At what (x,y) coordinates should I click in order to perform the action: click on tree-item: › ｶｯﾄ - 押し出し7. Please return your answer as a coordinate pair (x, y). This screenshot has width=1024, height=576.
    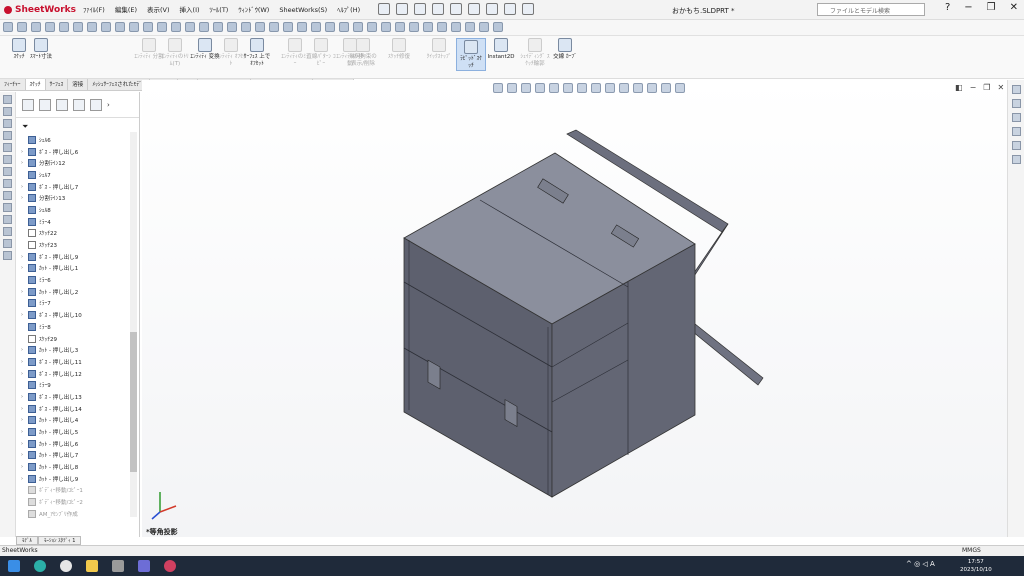
    Looking at the image, I should click on (73, 456).